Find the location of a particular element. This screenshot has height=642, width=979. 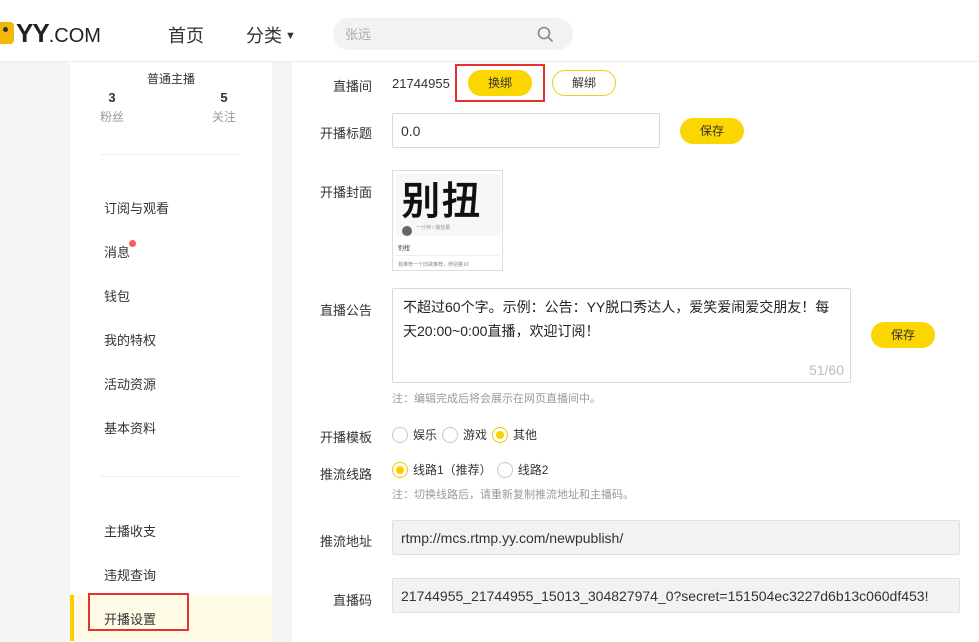

nav-category-label: 分类 is located at coordinates (264, 36).